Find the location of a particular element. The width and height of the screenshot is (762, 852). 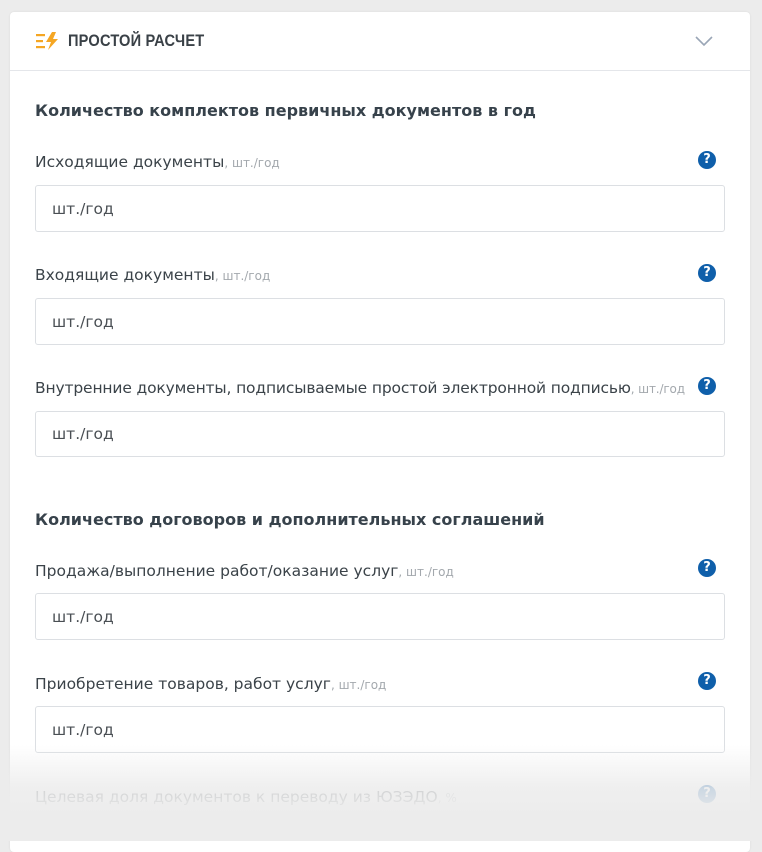

lightning-icon is located at coordinates (47, 41).